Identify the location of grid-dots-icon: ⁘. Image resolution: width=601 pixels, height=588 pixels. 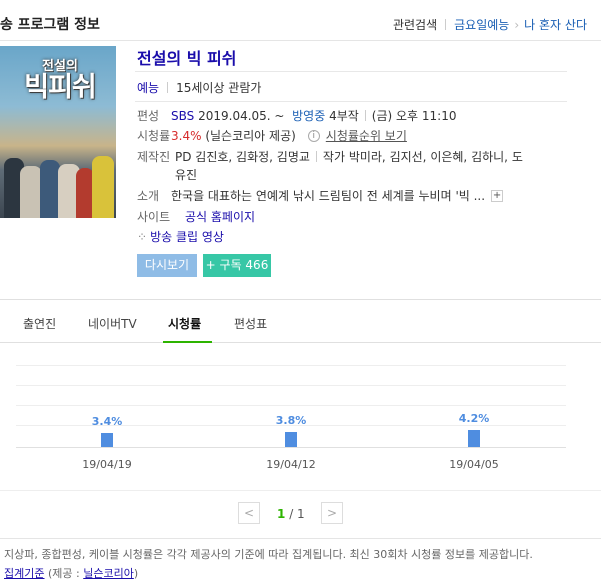
(142, 237).